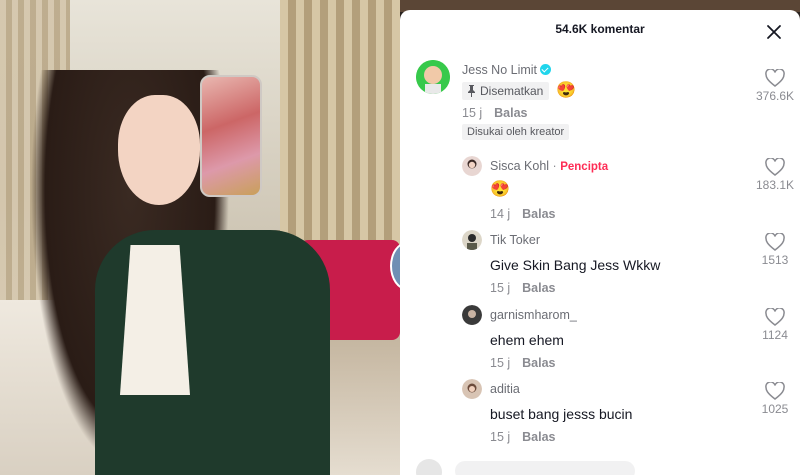 Image resolution: width=800 pixels, height=475 pixels. Describe the element at coordinates (561, 414) in the screenshot. I see `comment-text: buset bang jesss bucin` at that location.